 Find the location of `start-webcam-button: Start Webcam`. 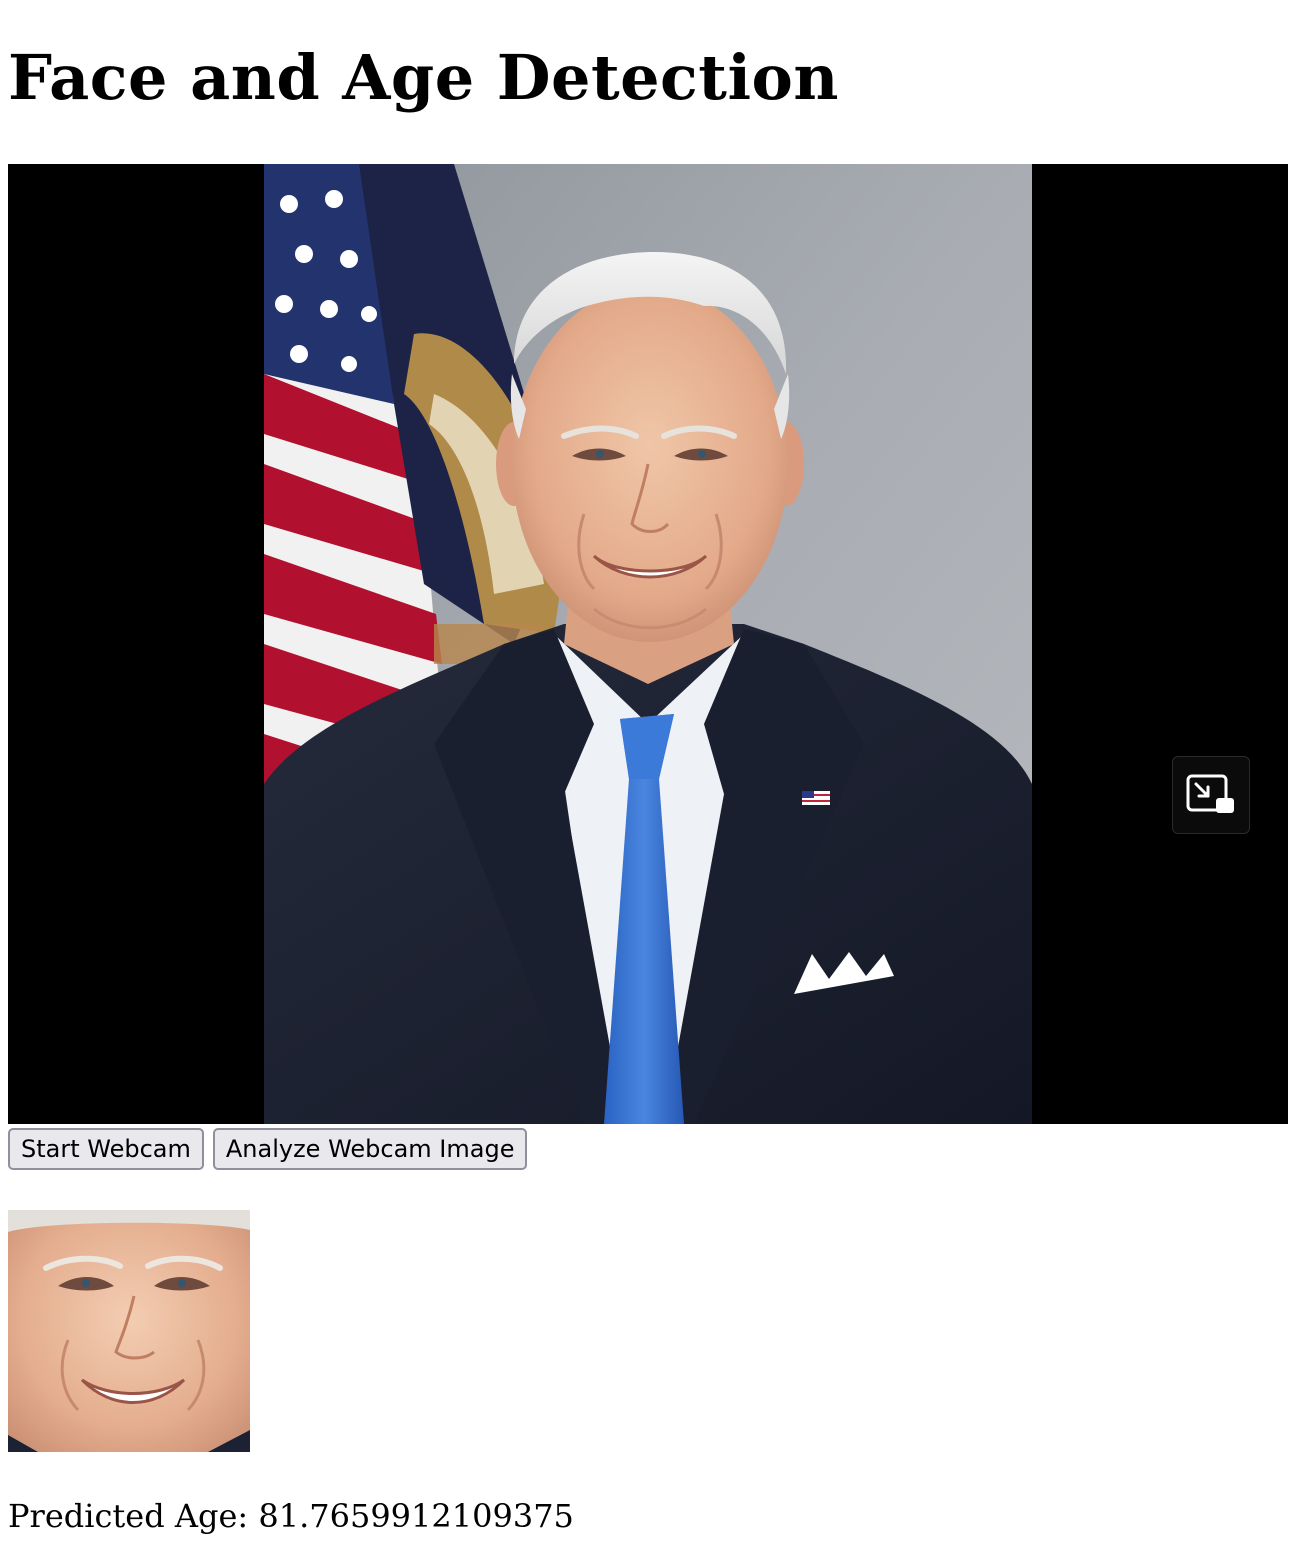

start-webcam-button: Start Webcam is located at coordinates (106, 1149).